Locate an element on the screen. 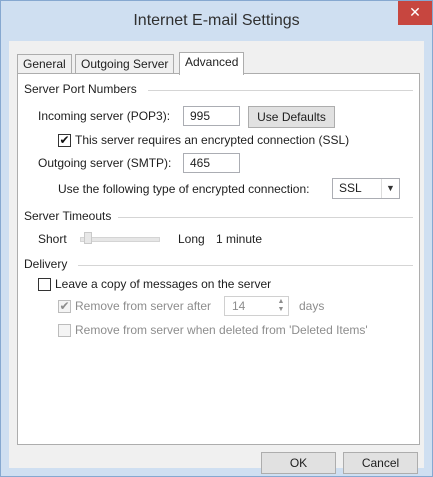 This screenshot has width=433, height=477. encryption-type-value: SSL is located at coordinates (350, 188).